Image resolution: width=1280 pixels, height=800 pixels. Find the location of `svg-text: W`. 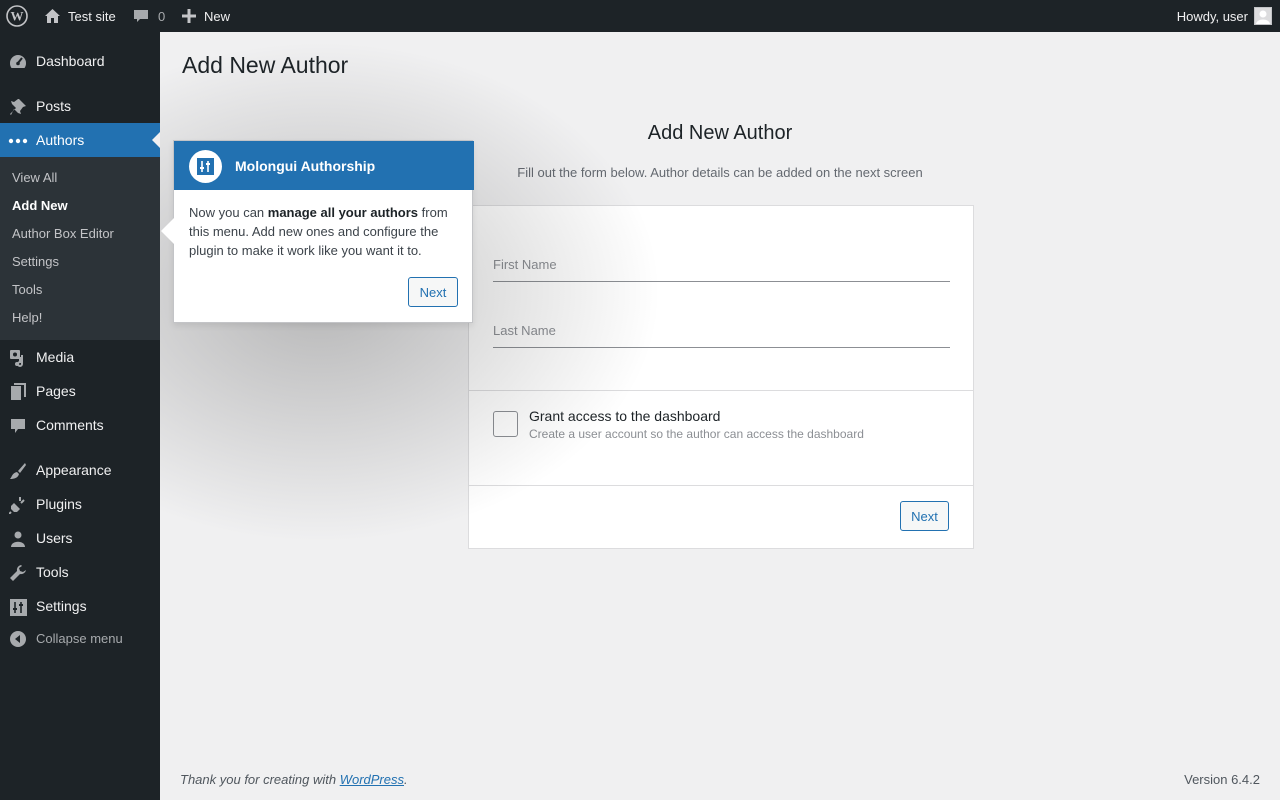

svg-text: W is located at coordinates (17, 16).